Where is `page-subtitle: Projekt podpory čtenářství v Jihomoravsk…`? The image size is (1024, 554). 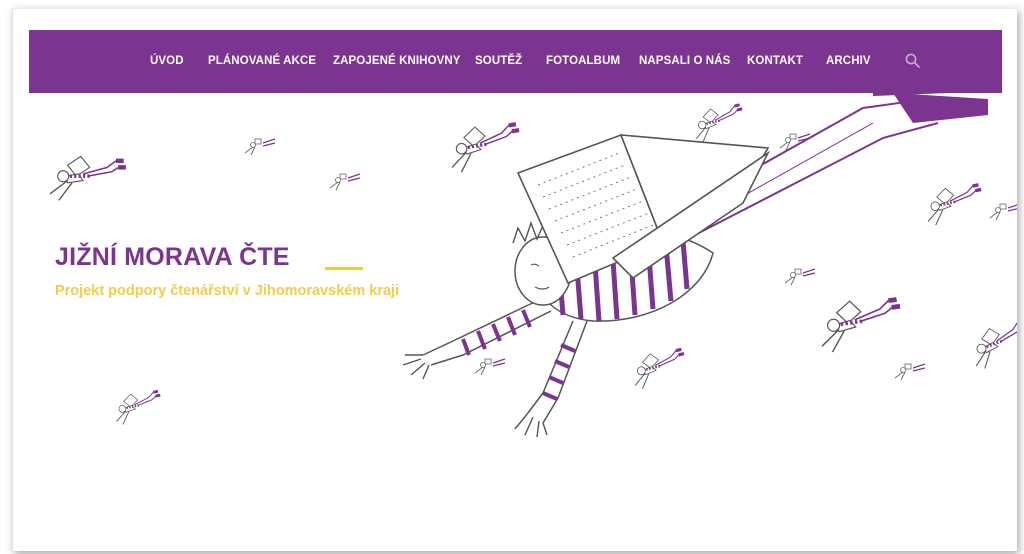 page-subtitle: Projekt podpory čtenářství v Jihomoravsk… is located at coordinates (227, 291).